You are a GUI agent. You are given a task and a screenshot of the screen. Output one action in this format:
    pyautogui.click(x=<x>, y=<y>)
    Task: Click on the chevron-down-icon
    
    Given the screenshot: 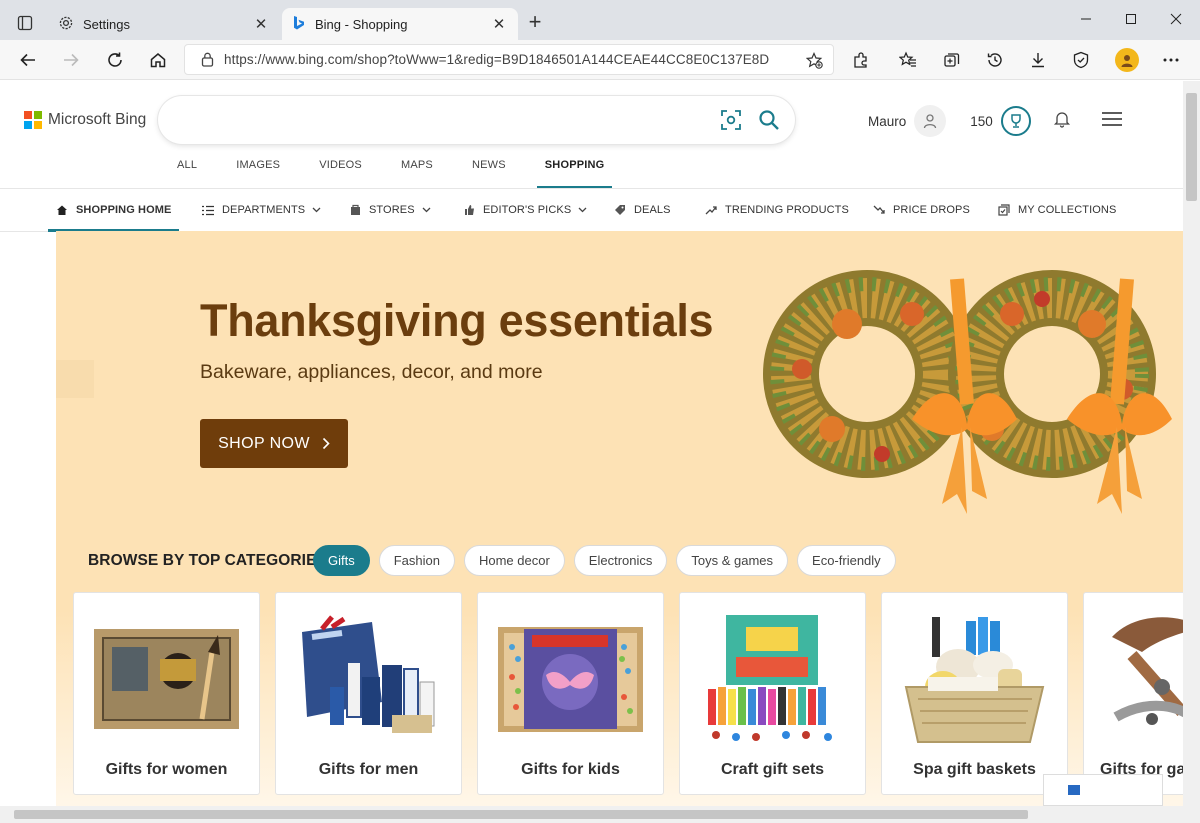 What is the action you would take?
    pyautogui.click(x=426, y=210)
    